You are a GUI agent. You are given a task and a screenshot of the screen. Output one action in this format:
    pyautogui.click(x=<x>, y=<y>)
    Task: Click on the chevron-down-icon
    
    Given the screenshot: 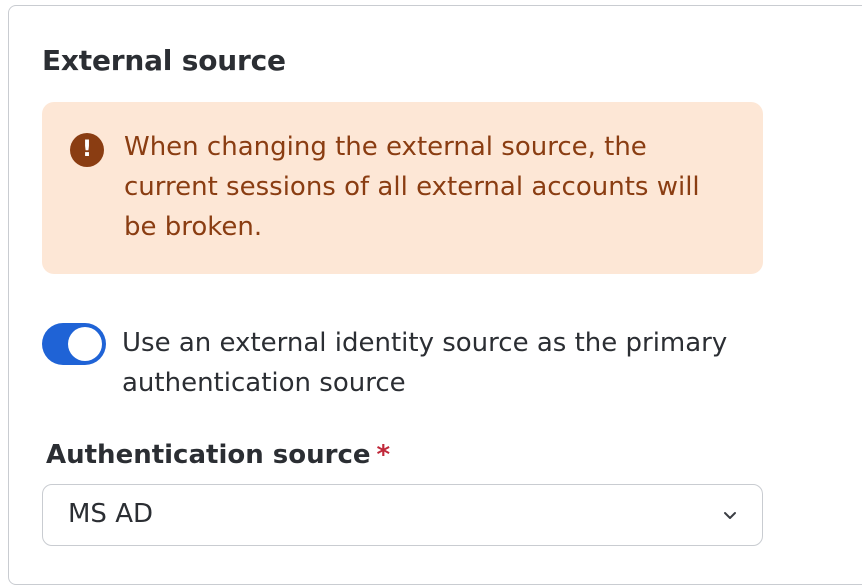 What is the action you would take?
    pyautogui.click(x=730, y=515)
    